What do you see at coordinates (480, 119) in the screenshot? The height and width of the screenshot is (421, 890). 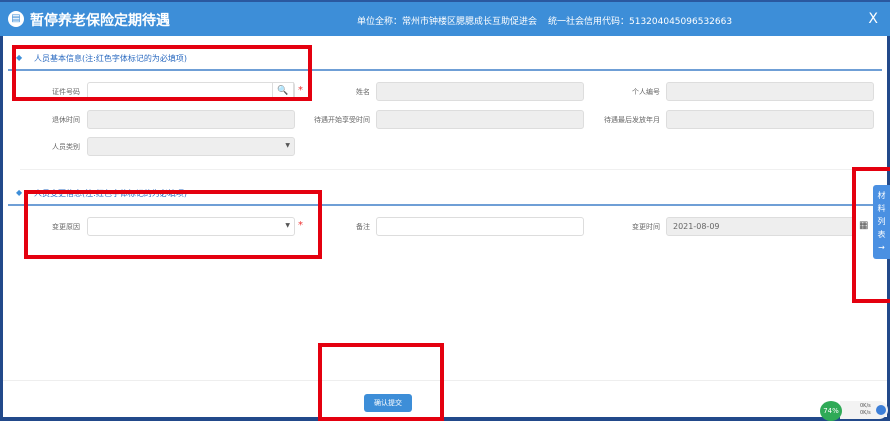 I see `benefit-start-field` at bounding box center [480, 119].